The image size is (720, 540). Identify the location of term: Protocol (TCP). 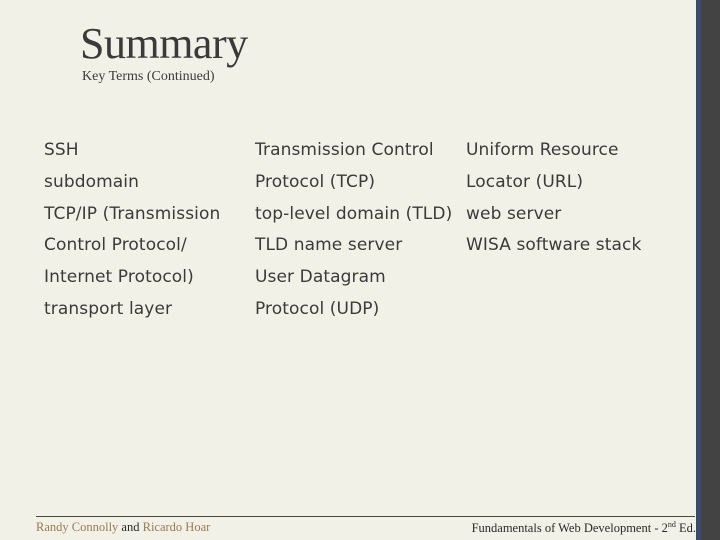
(315, 181).